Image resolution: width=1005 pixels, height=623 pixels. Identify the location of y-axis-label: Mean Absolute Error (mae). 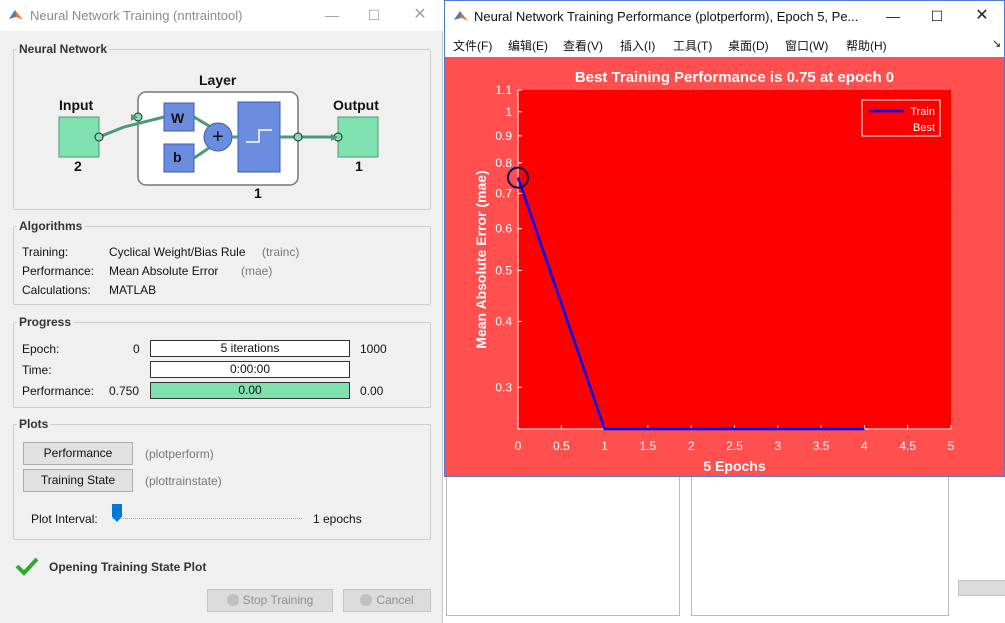
(481, 259).